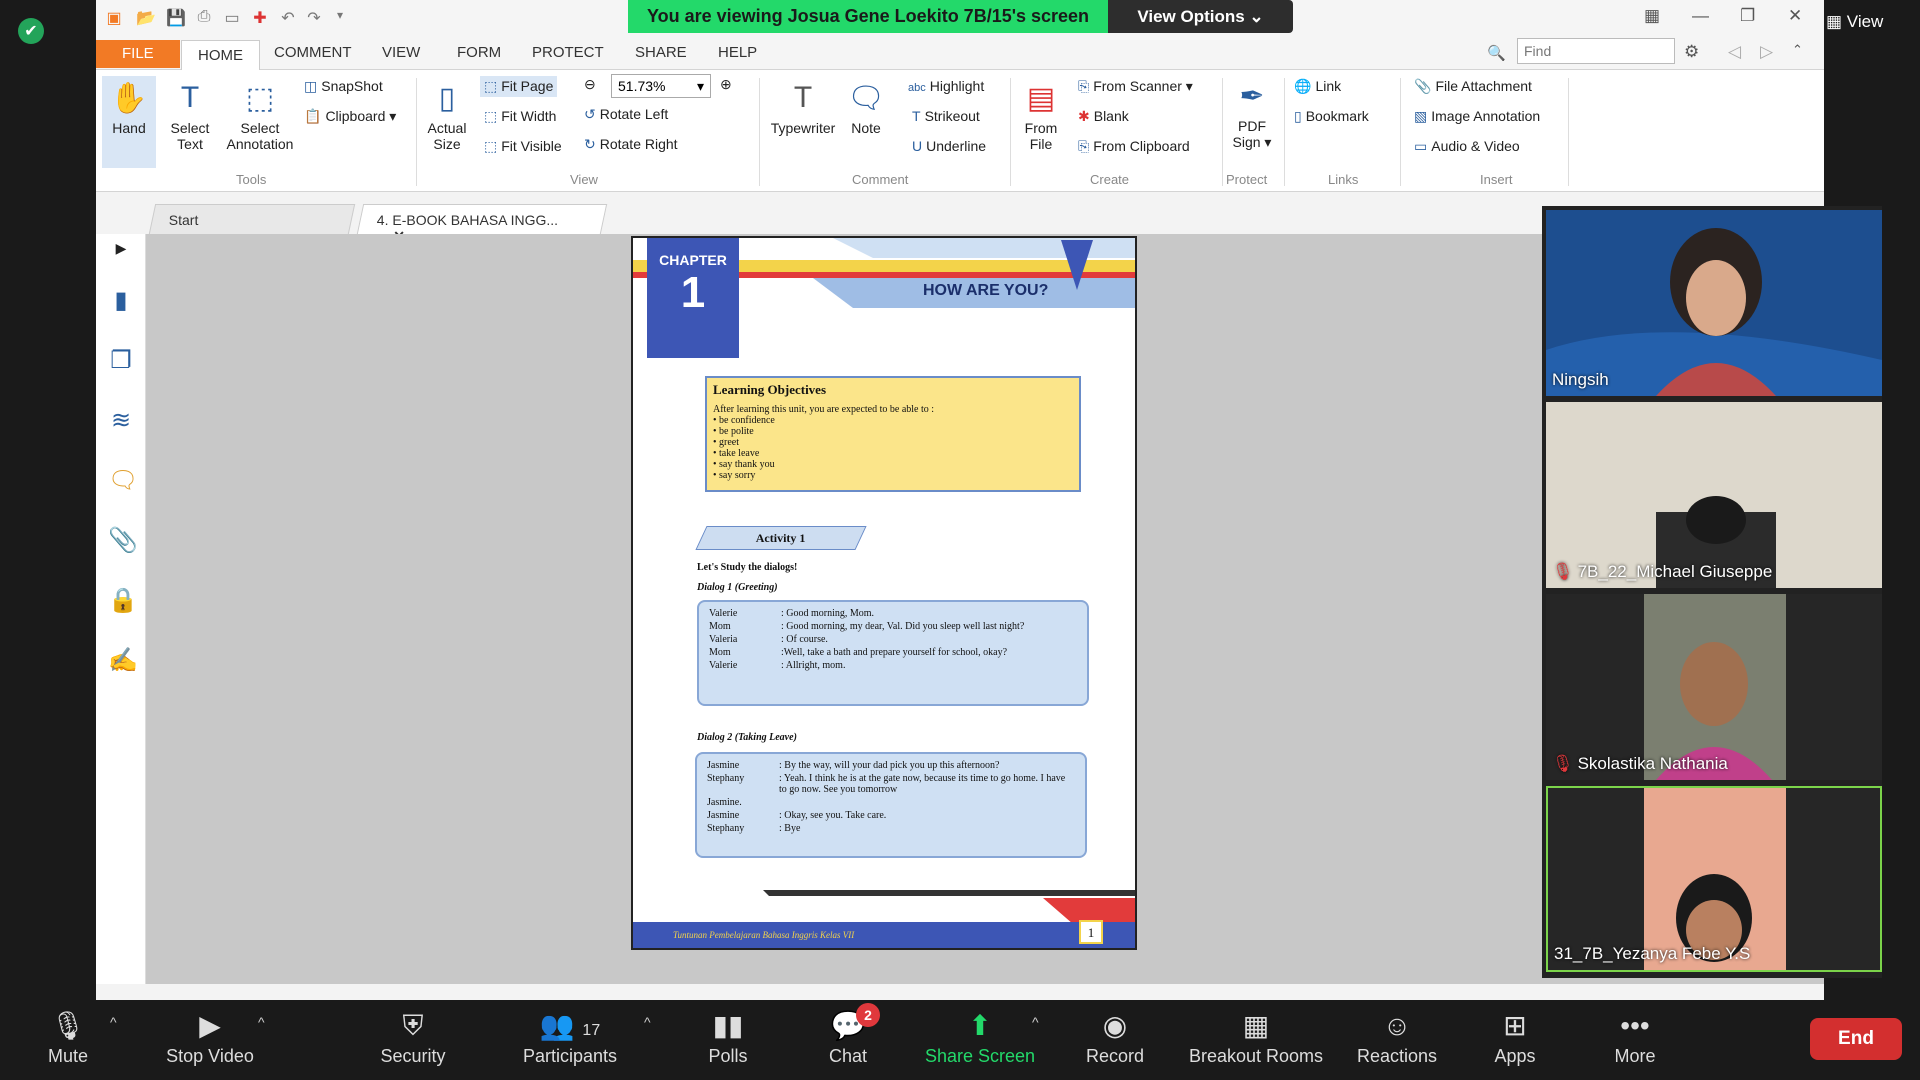  What do you see at coordinates (491, 146) in the screenshot?
I see `fit-visible-icon: ⬚` at bounding box center [491, 146].